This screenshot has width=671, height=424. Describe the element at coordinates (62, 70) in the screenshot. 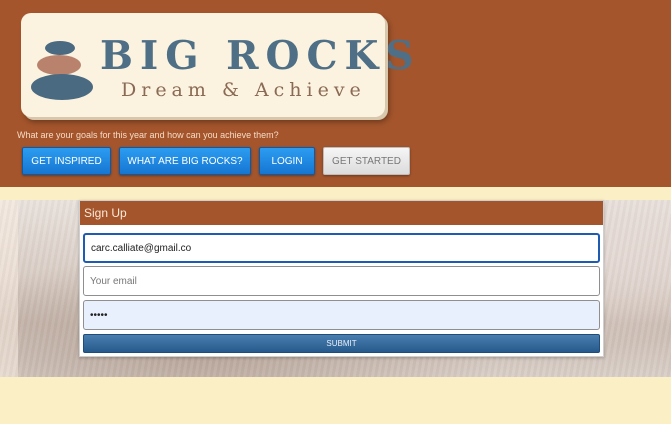

I see `stacked-stones-icon` at that location.